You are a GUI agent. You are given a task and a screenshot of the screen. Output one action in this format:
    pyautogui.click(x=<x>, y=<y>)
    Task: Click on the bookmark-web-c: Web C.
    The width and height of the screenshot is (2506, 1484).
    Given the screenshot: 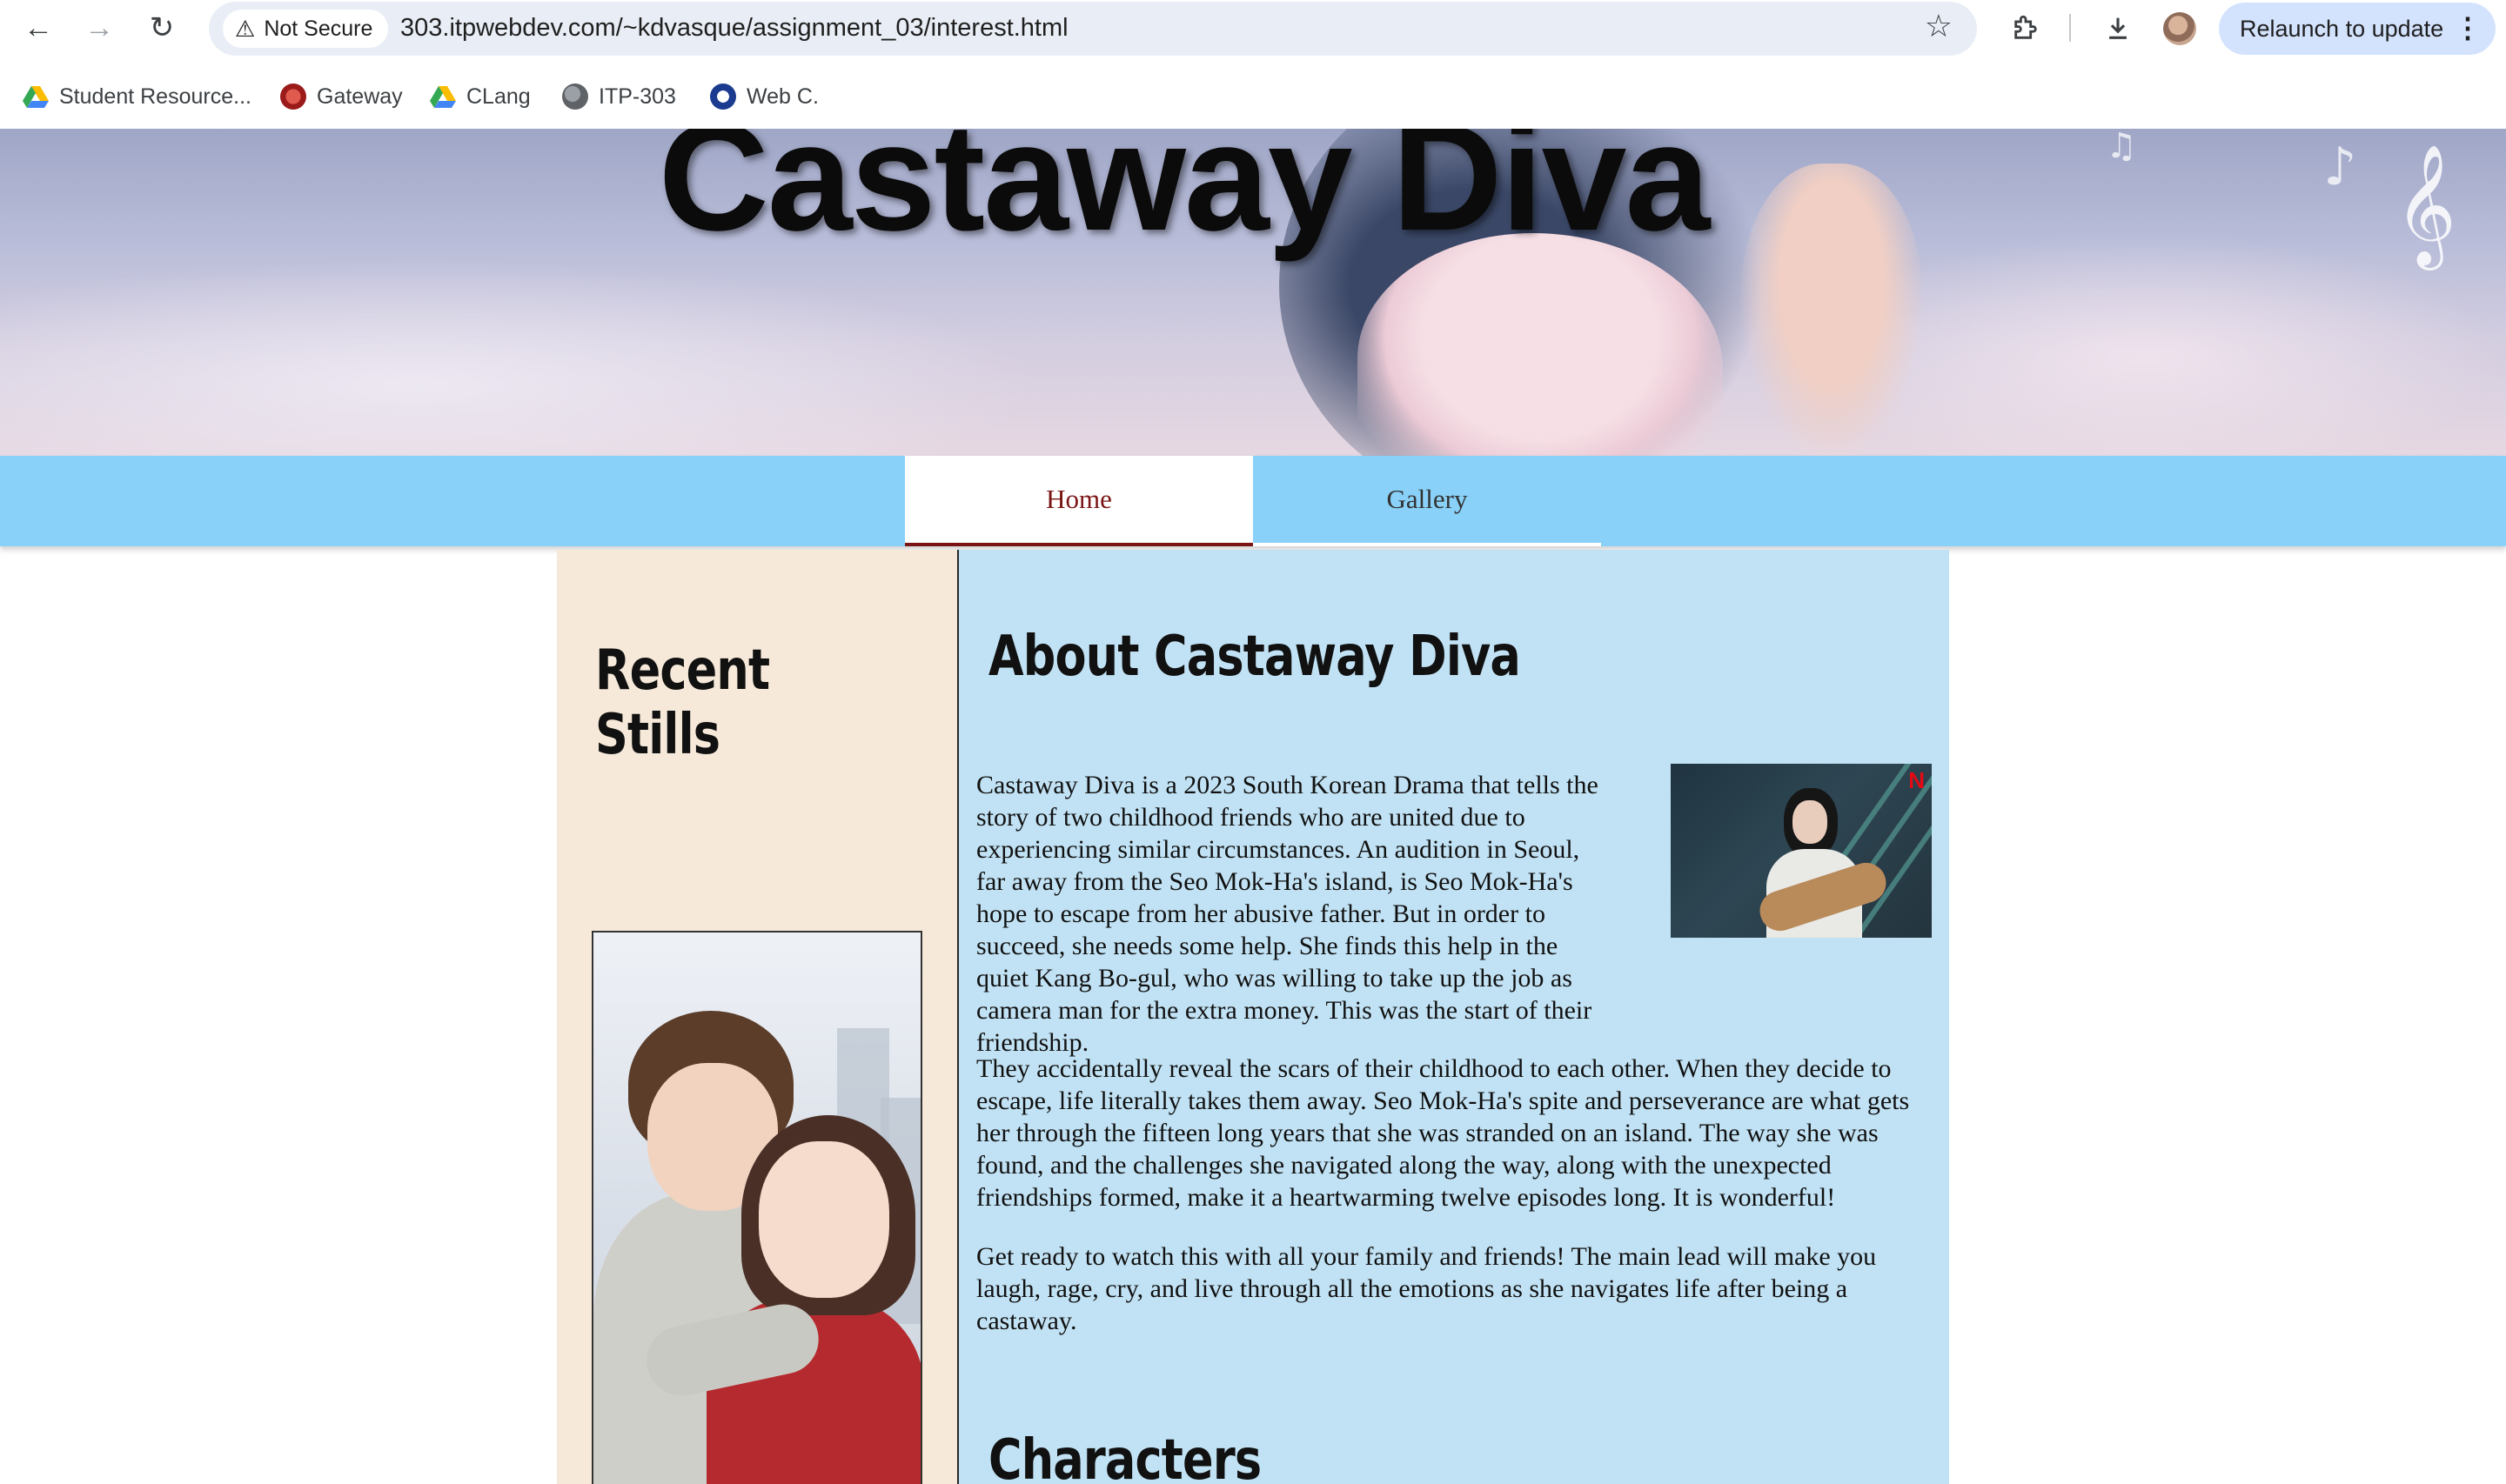 What is the action you would take?
    pyautogui.click(x=764, y=96)
    